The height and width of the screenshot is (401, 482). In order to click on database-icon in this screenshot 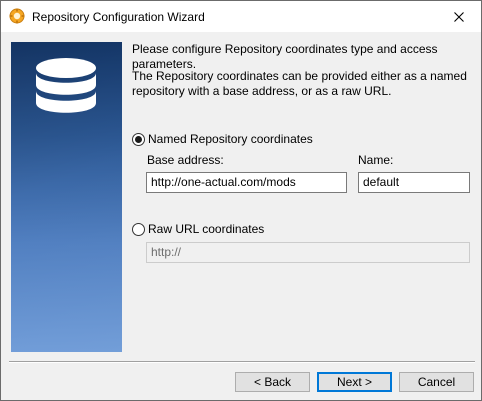, I will do `click(66, 85)`.